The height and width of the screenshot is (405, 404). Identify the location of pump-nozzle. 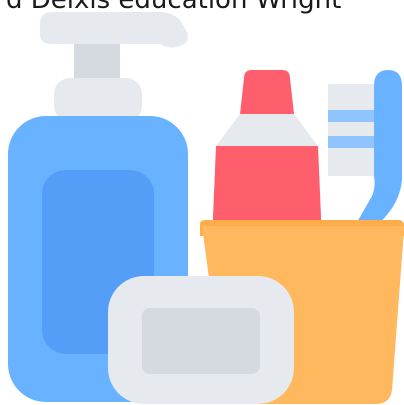
(114, 30).